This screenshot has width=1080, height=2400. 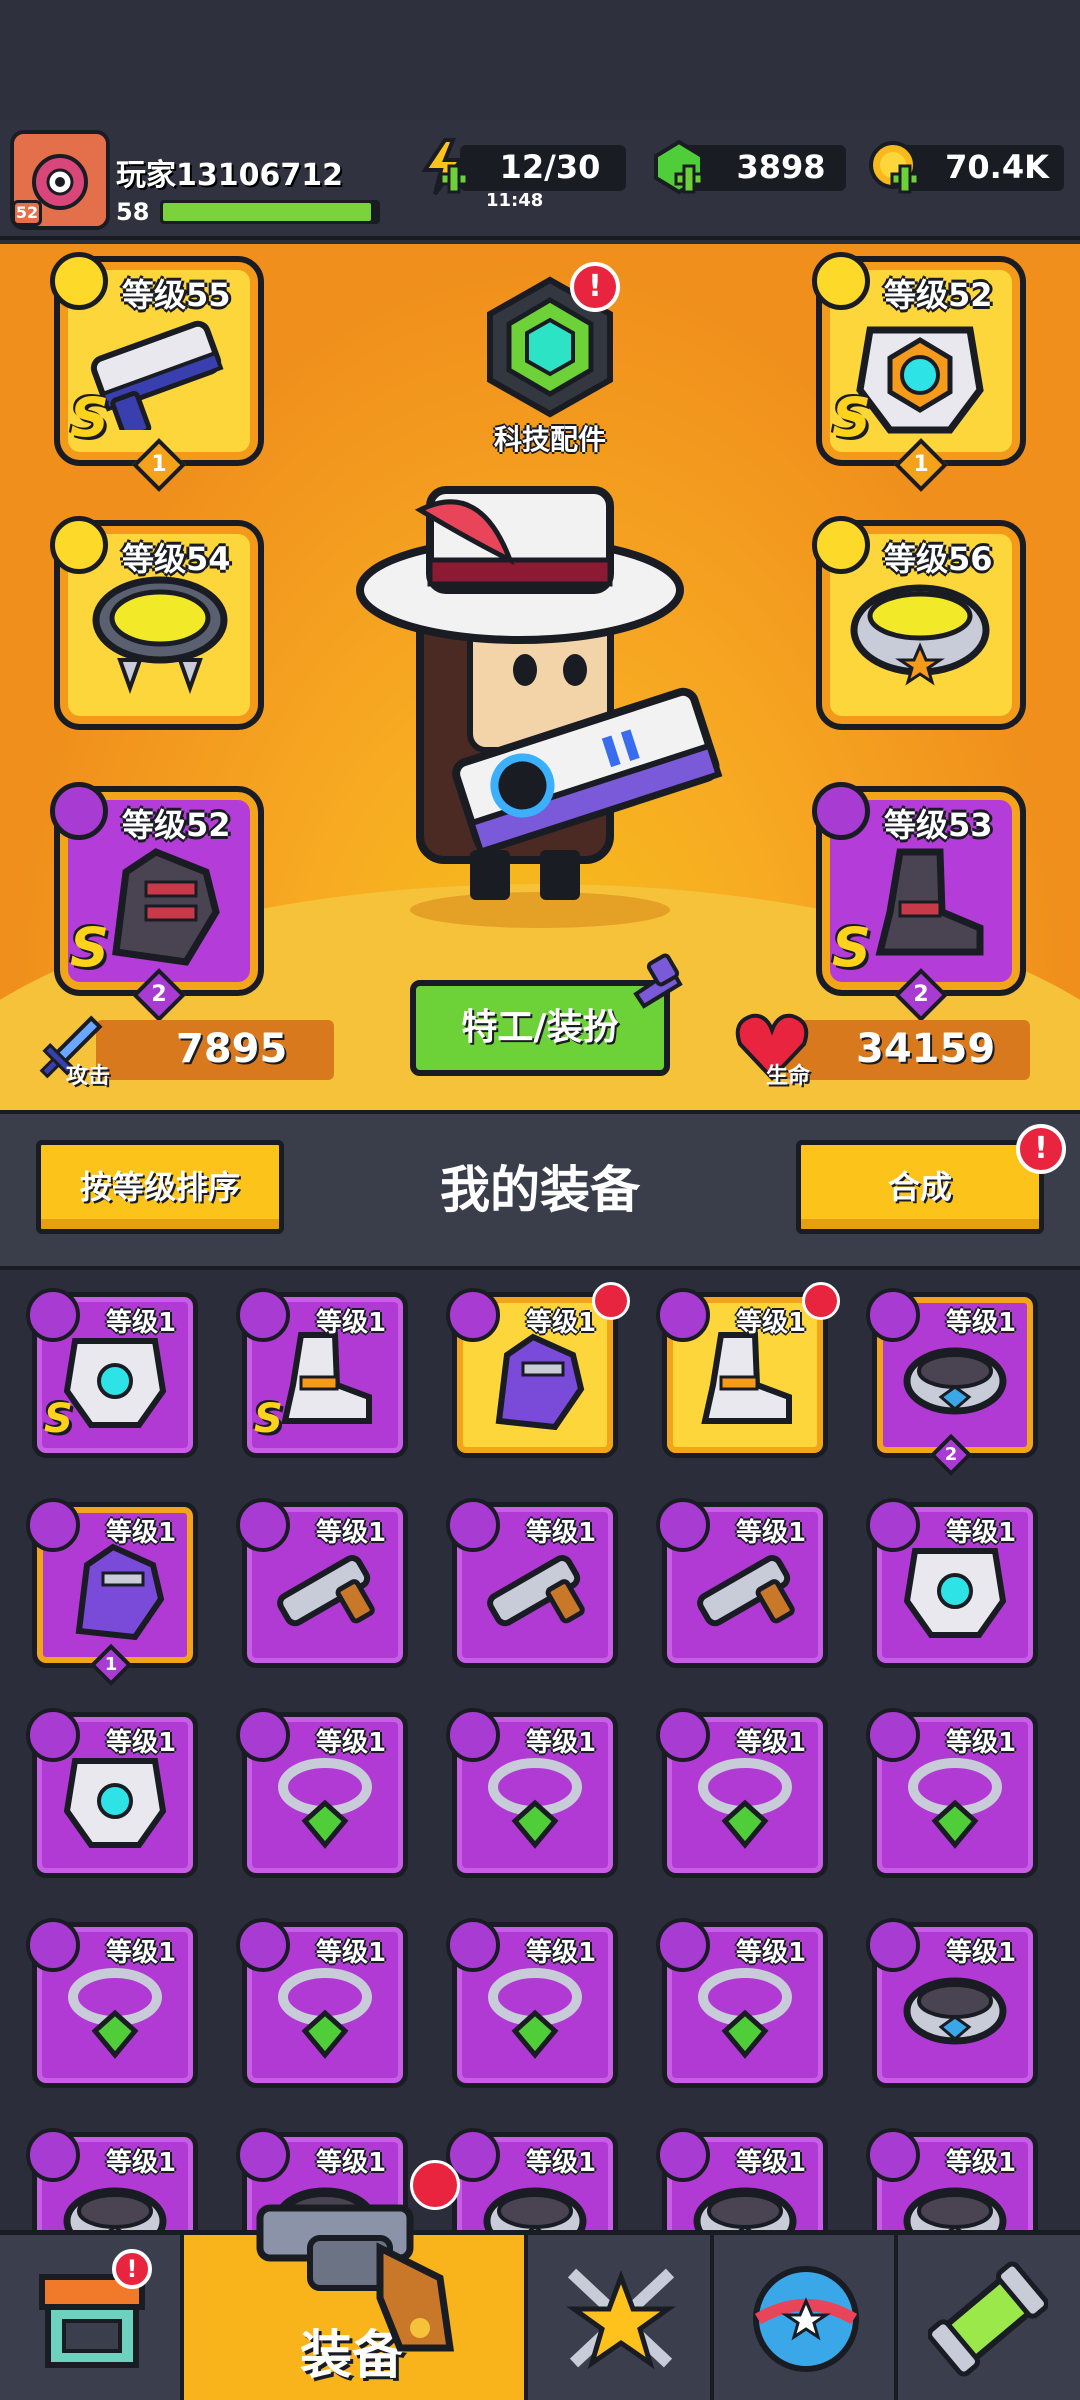 What do you see at coordinates (938, 295) in the screenshot?
I see `armor-slot-level: 等级52` at bounding box center [938, 295].